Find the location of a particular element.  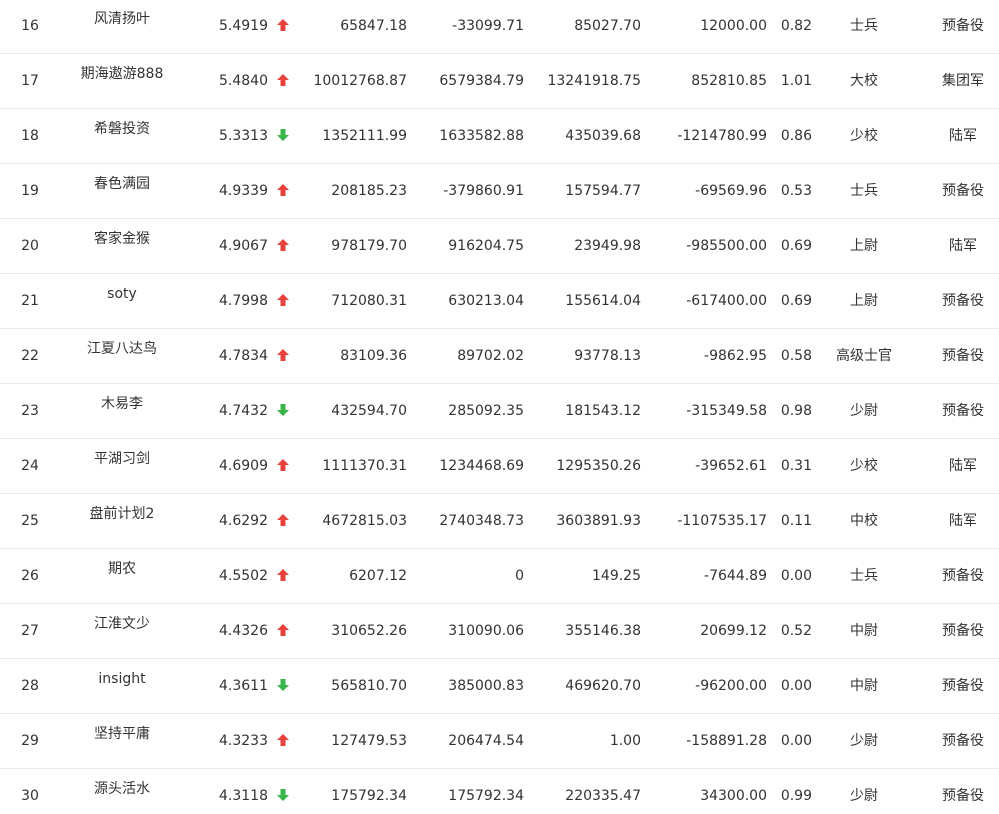

value-4-cell: -69569.96 is located at coordinates (731, 191).